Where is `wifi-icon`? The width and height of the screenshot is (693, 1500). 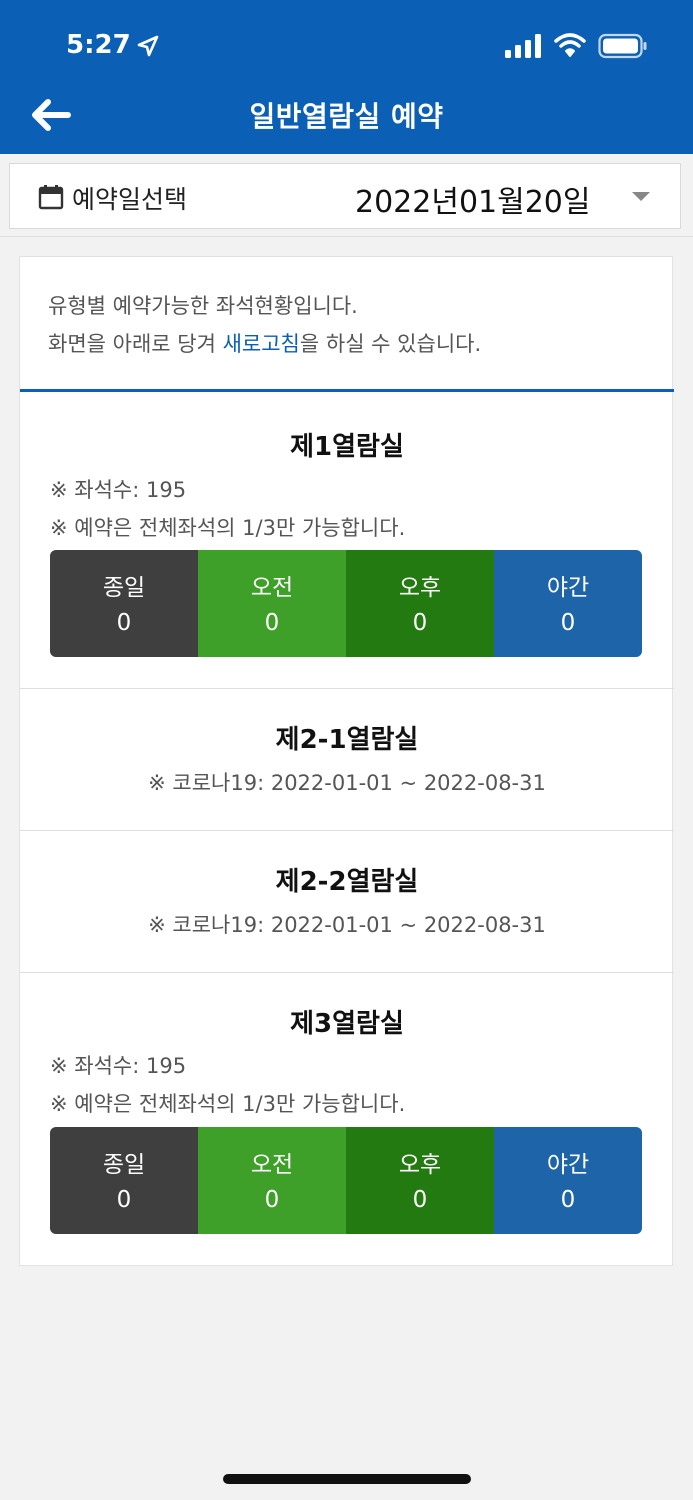
wifi-icon is located at coordinates (570, 45).